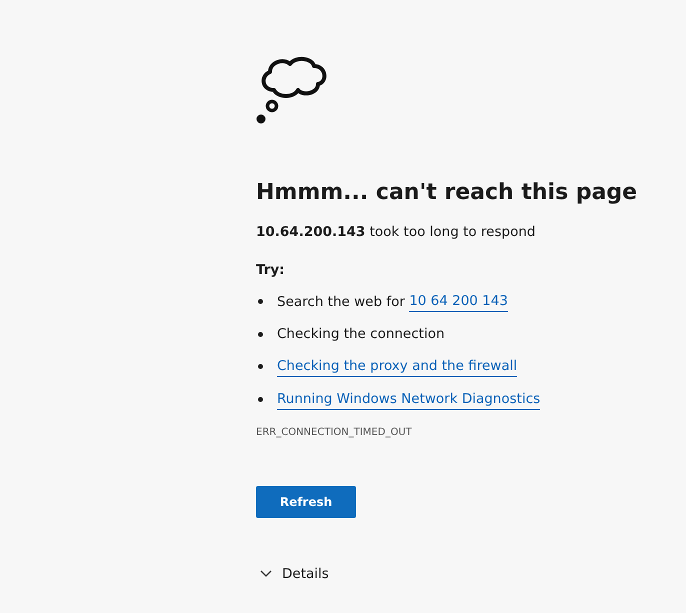 The width and height of the screenshot is (686, 613). What do you see at coordinates (271, 270) in the screenshot?
I see `try-heading: Try:` at bounding box center [271, 270].